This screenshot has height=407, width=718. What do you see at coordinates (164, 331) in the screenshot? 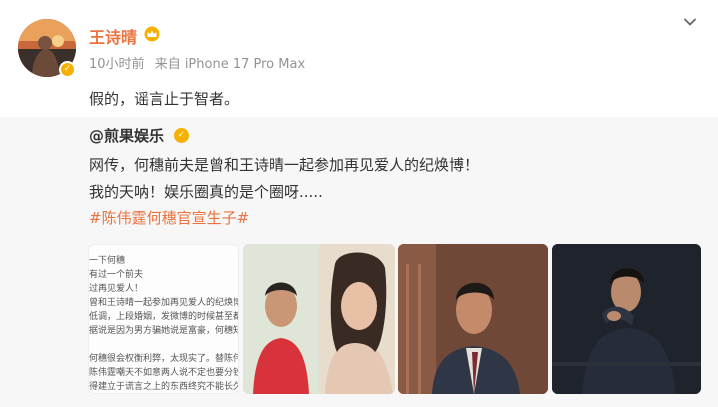
I see `thumb-text-line: 据说是因为男方骗她说是富豪，何穗知` at bounding box center [164, 331].